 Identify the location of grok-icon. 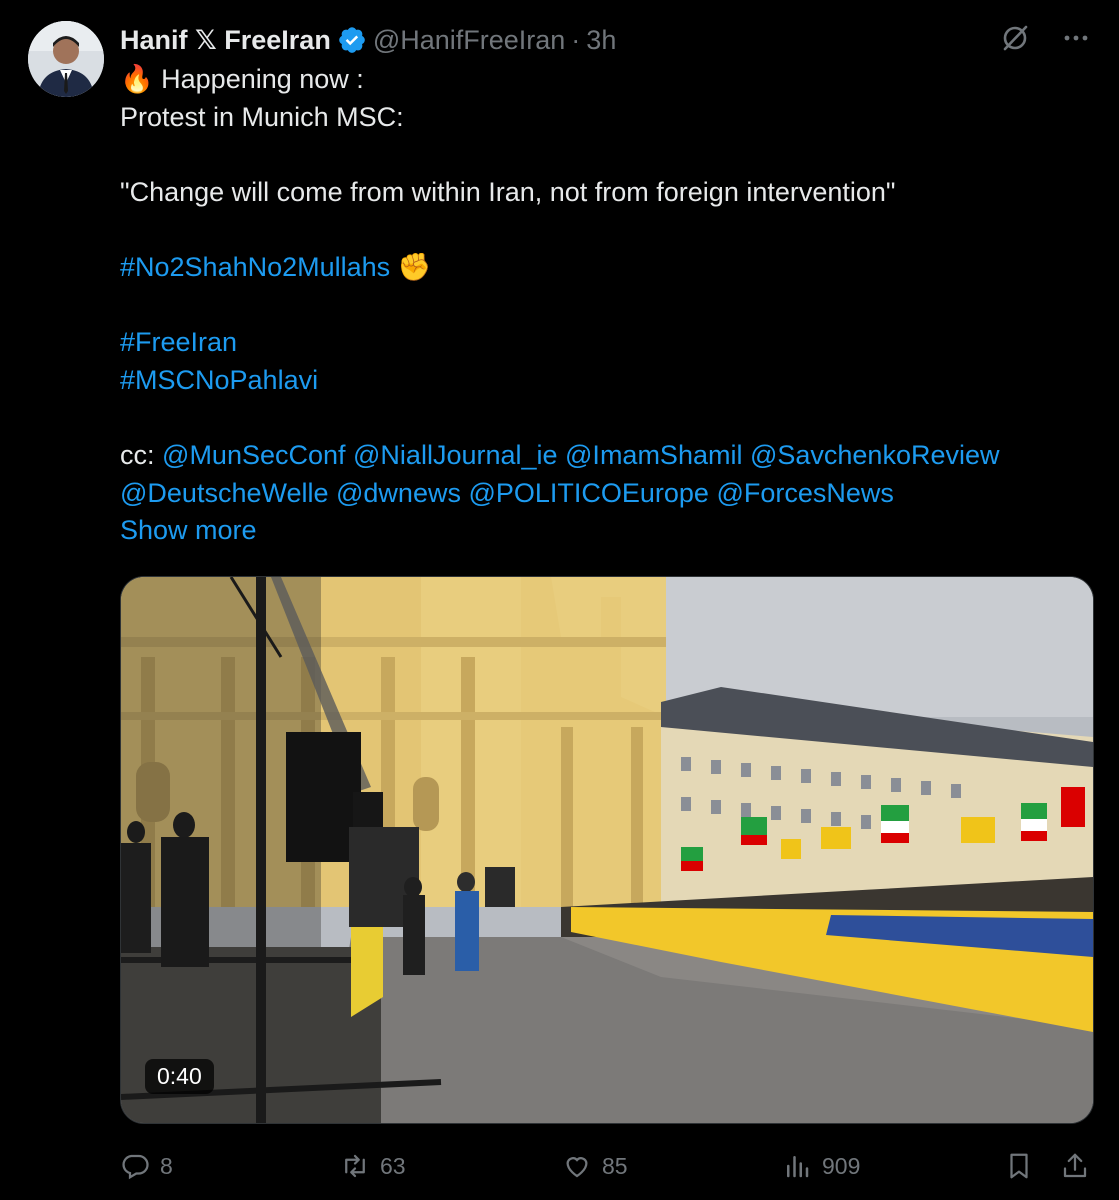
(1015, 40).